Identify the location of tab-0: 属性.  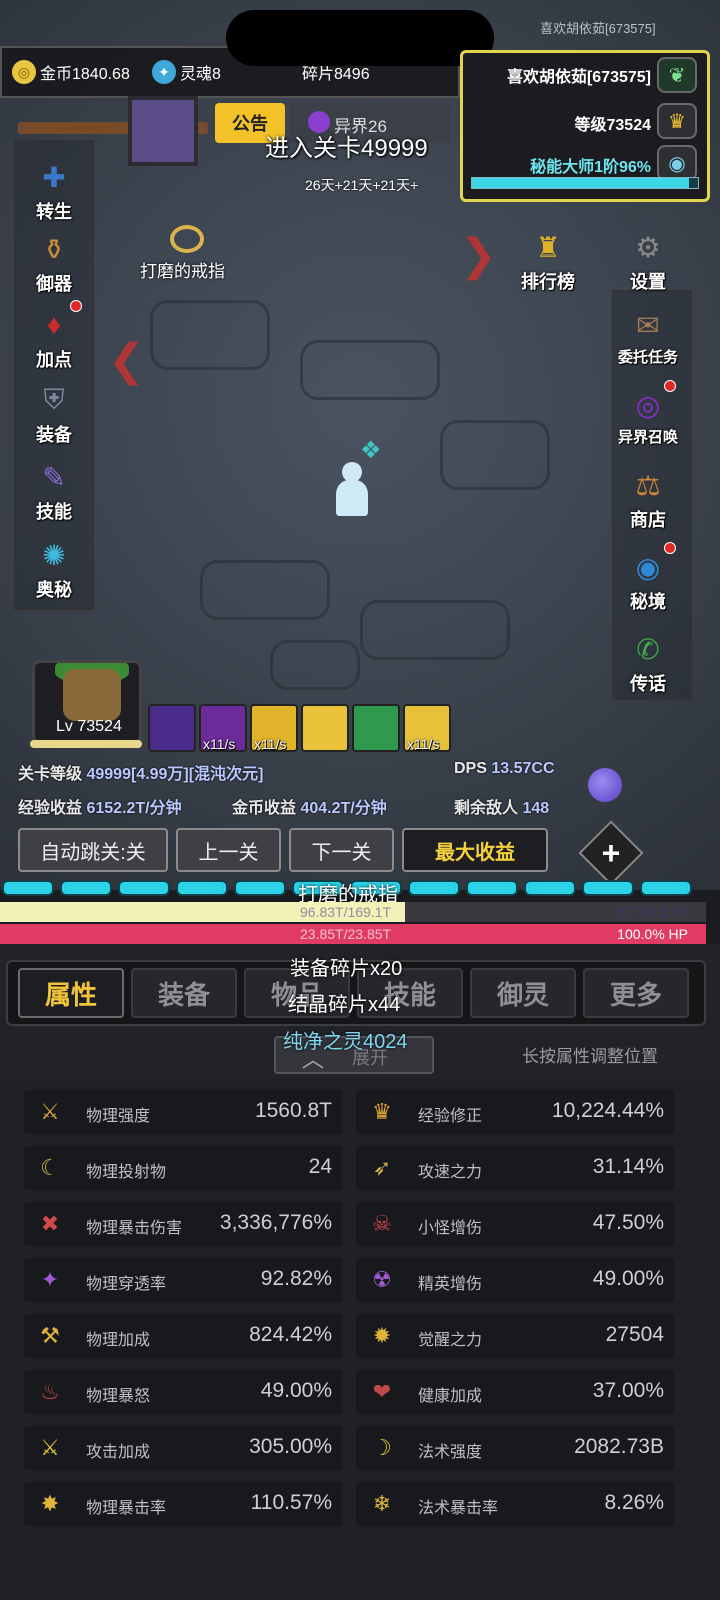
(71, 993).